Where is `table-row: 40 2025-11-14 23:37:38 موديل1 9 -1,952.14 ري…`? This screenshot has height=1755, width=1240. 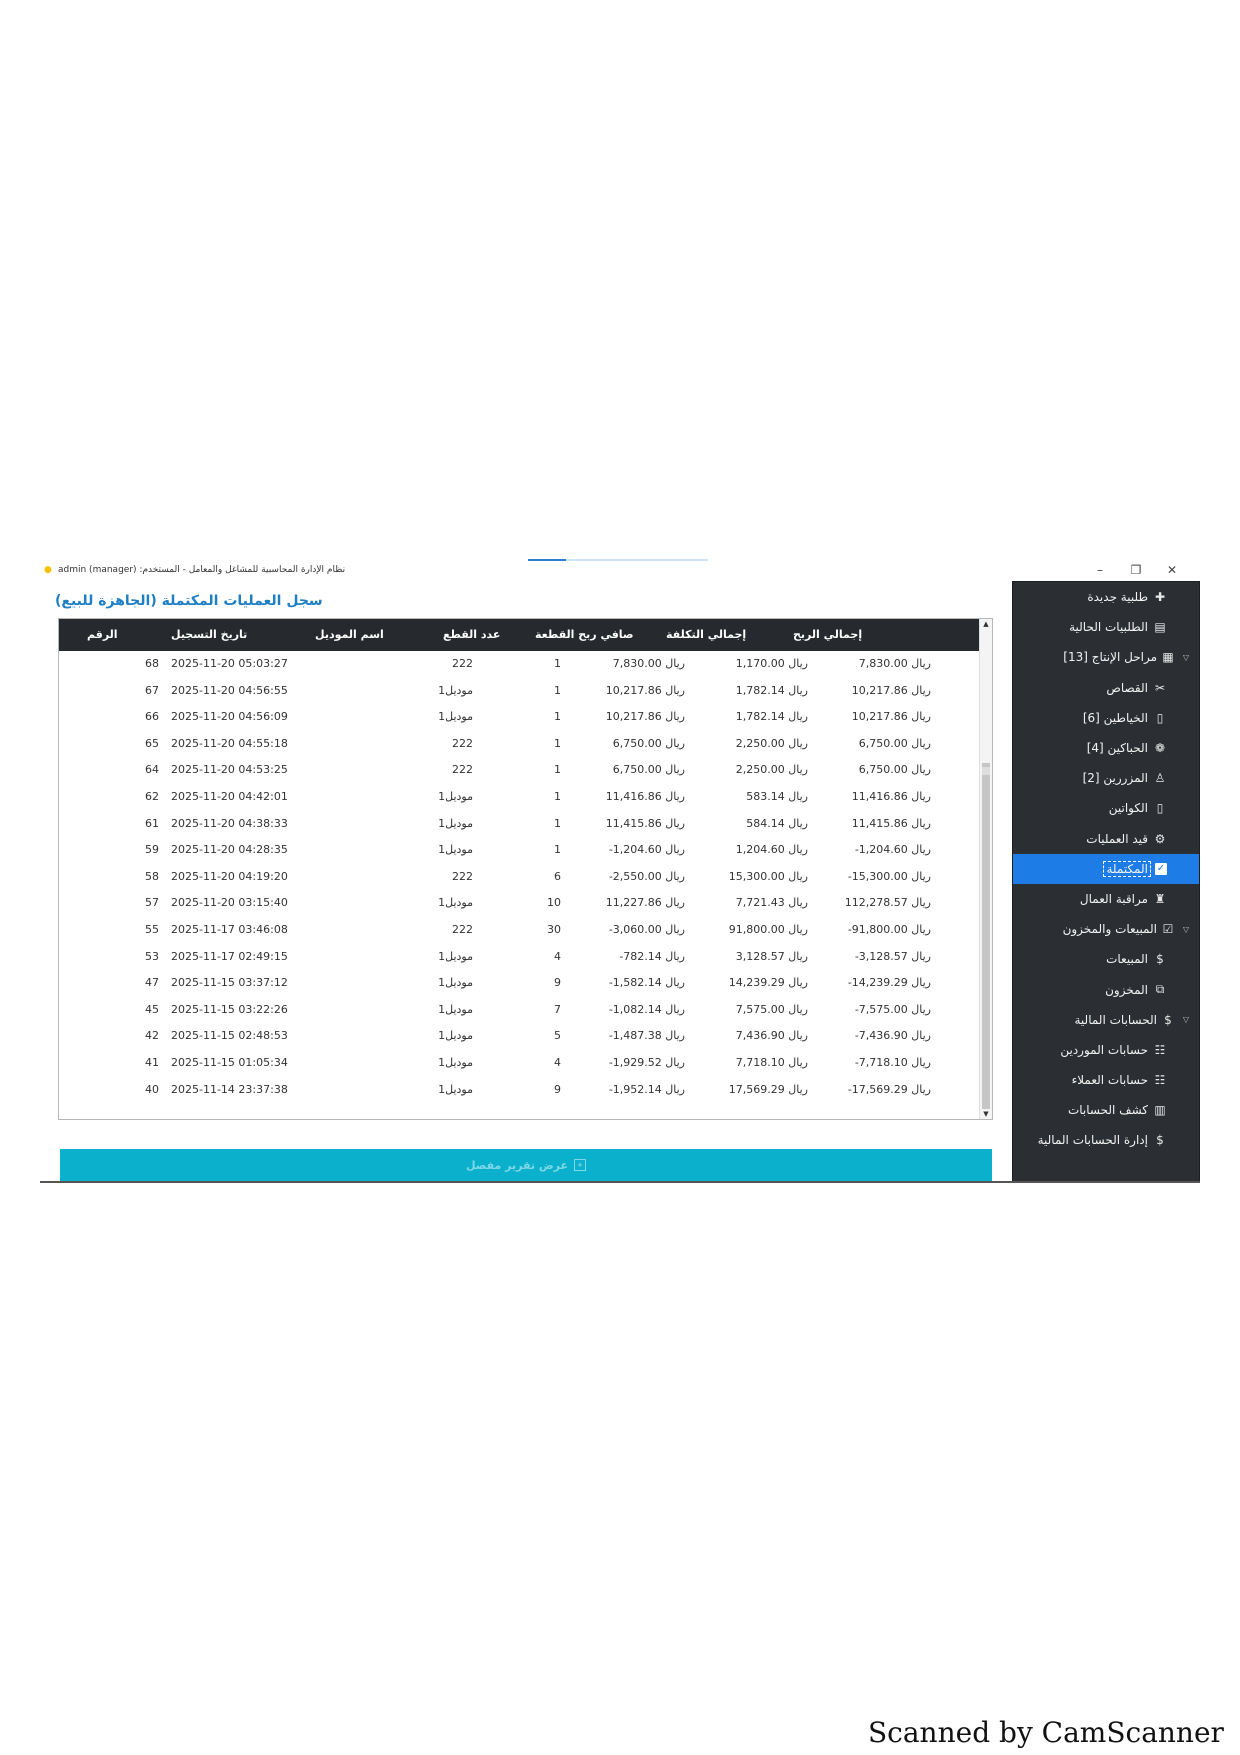 table-row: 40 2025-11-14 23:37:38 موديل1 9 -1,952.14 ري… is located at coordinates (520, 1090).